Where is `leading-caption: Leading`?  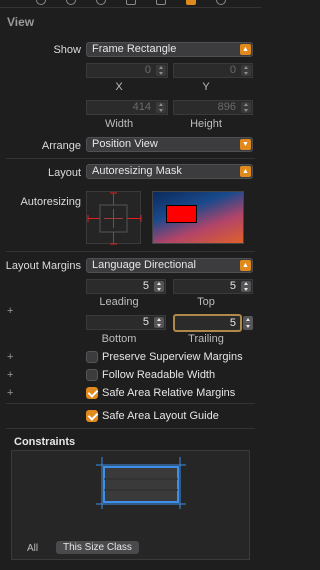 leading-caption: Leading is located at coordinates (119, 302).